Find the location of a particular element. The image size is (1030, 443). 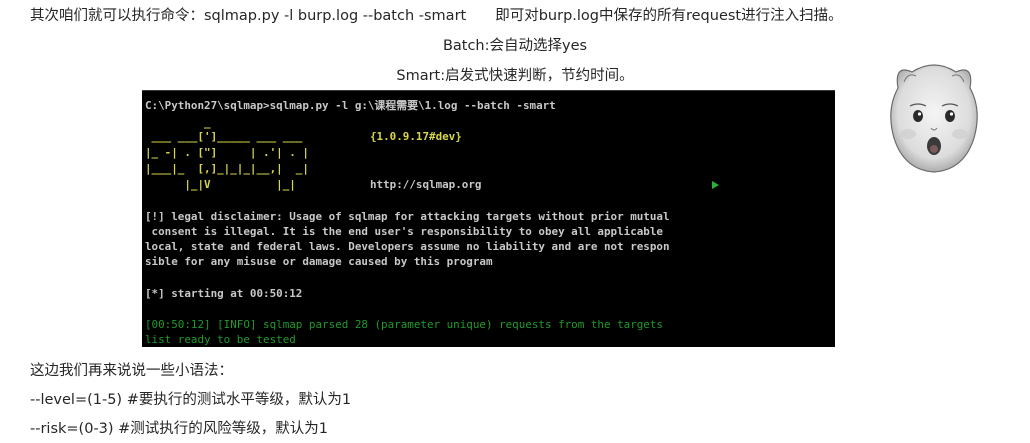

sqlmap-logo-row-5: |_|V |_| is located at coordinates (220, 184).